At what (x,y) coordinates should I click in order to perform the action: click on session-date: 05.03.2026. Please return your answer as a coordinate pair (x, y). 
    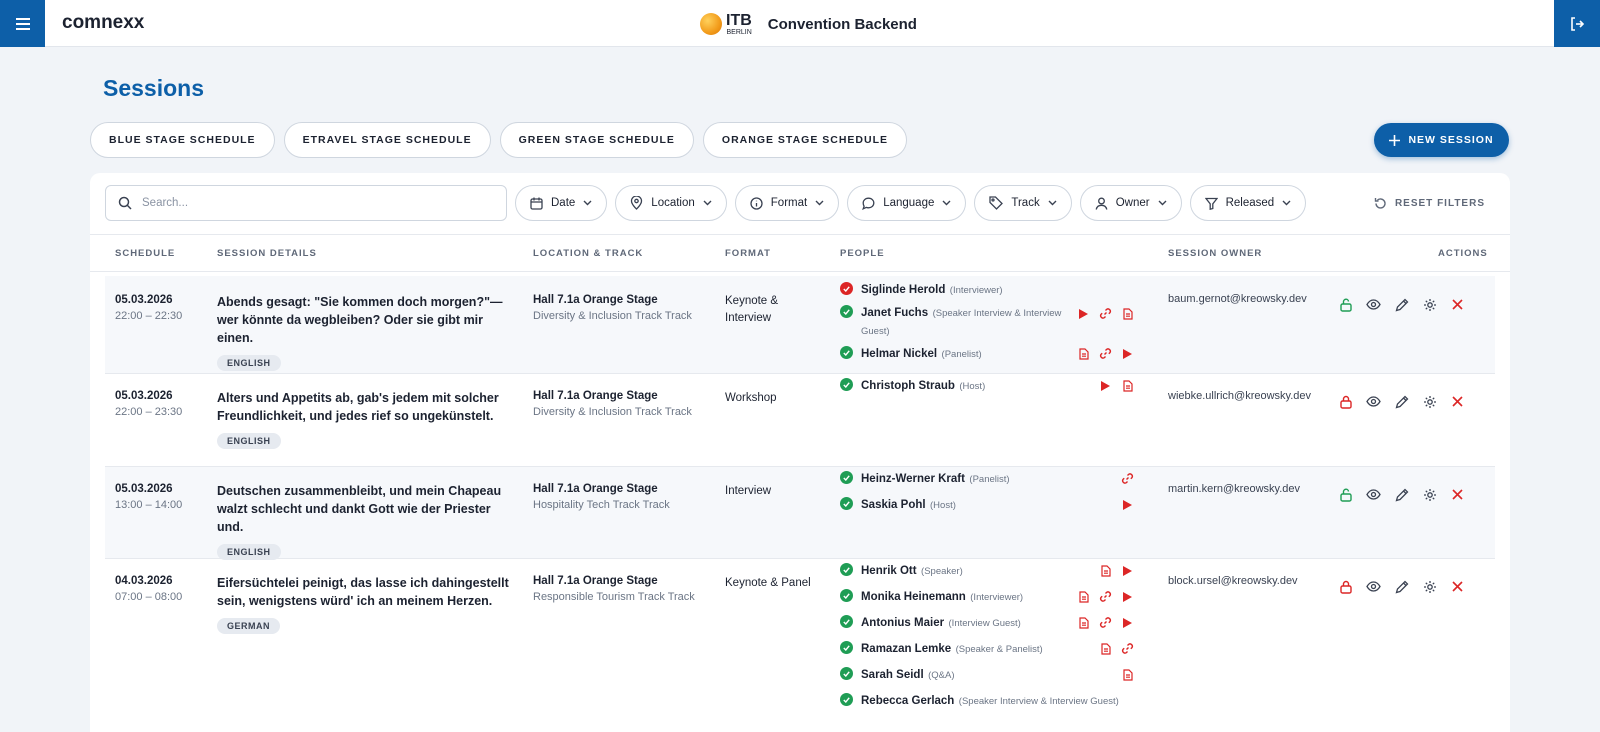
    Looking at the image, I should click on (144, 300).